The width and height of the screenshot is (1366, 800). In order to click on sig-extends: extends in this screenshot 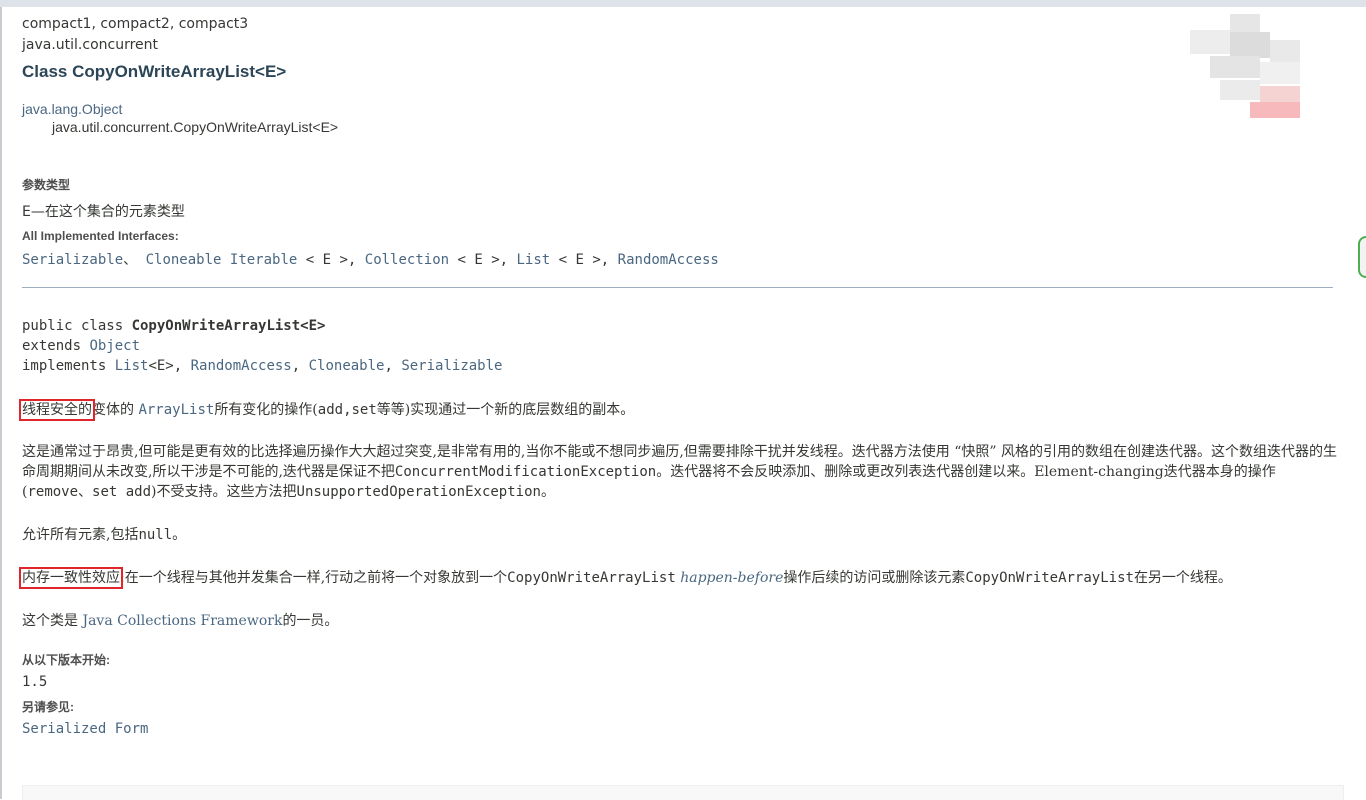, I will do `click(56, 346)`.